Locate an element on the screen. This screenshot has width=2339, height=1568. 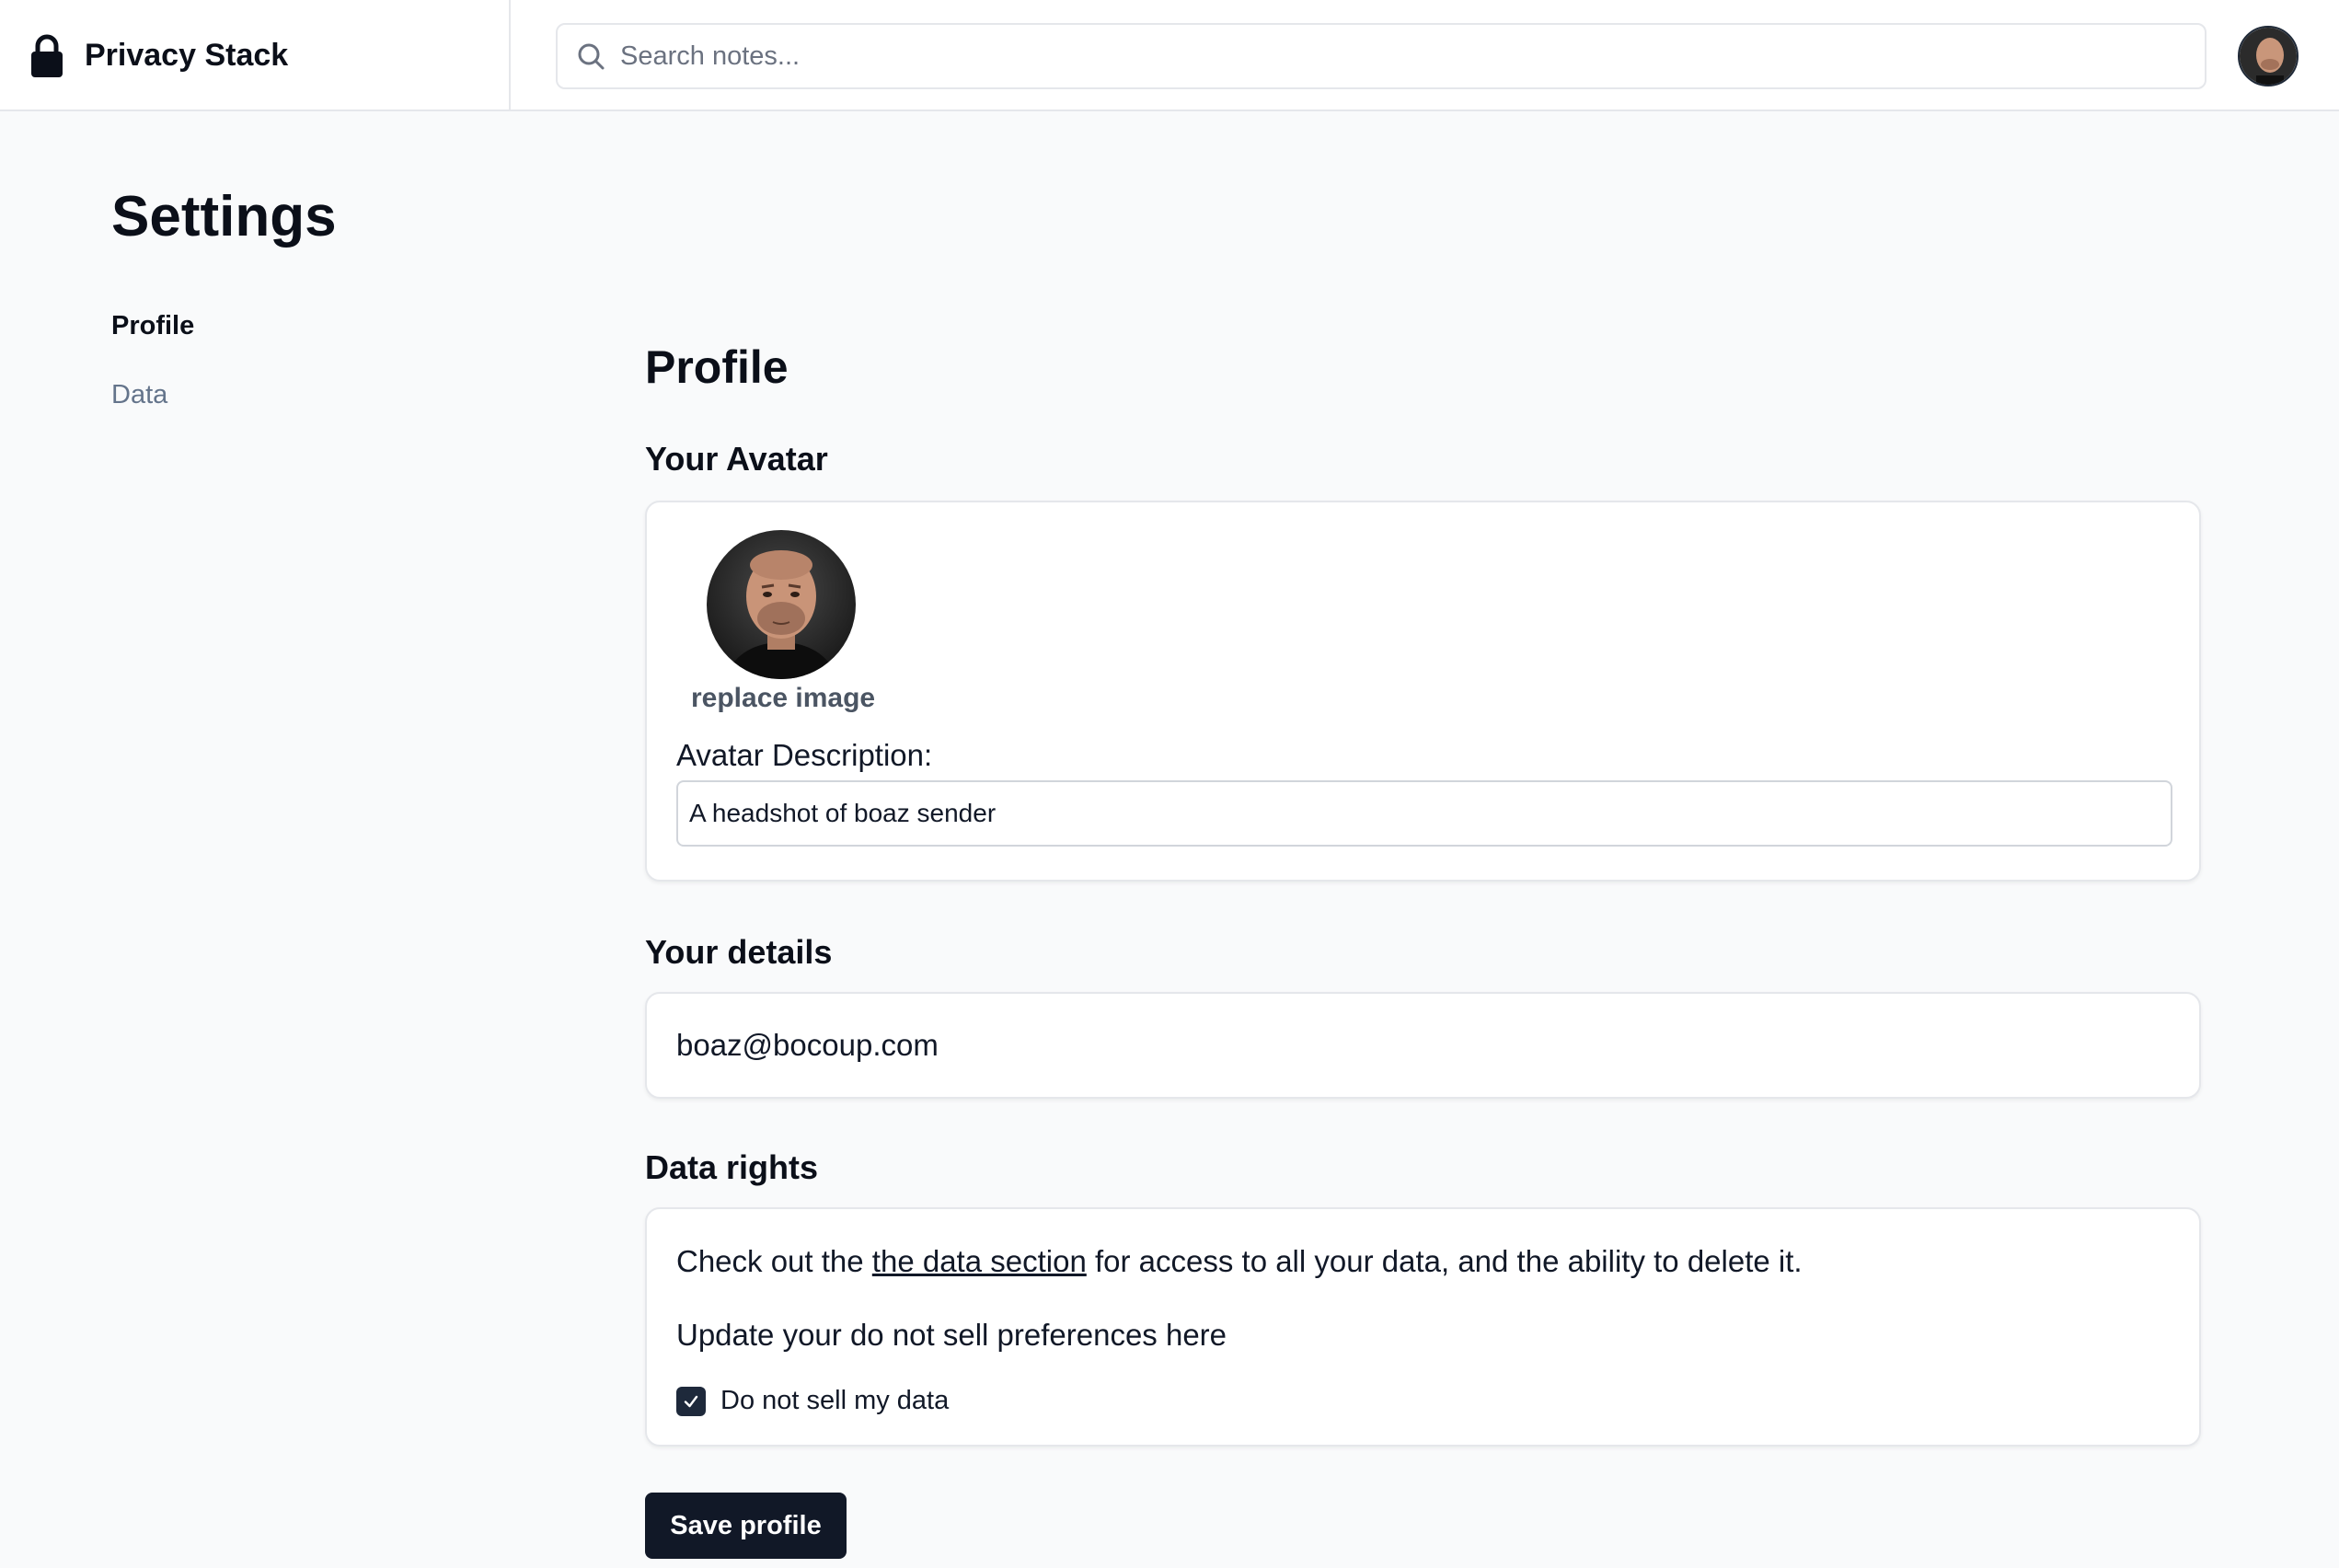
settings-nav: Profile Data is located at coordinates (152, 380).